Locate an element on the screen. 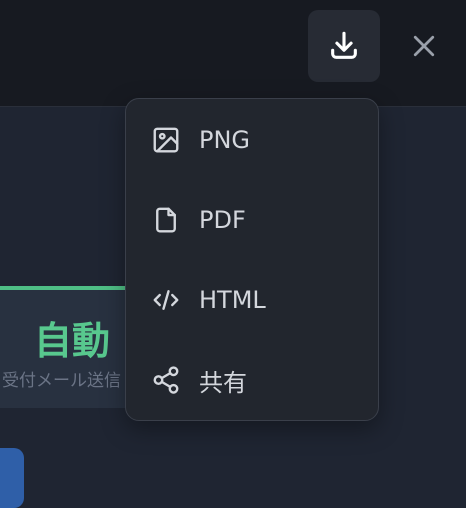 The image size is (466, 508). download-icon is located at coordinates (344, 45).